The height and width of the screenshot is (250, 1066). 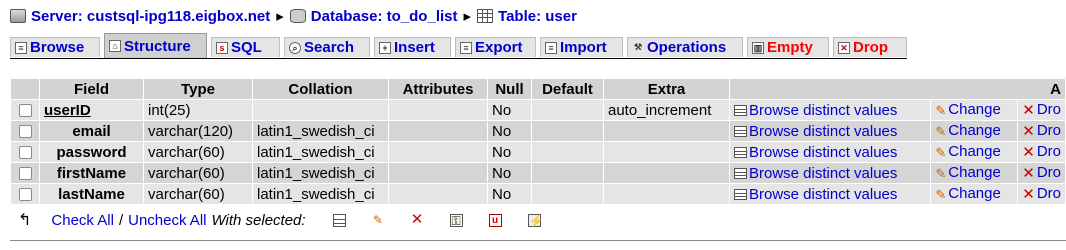 I want to click on empty-icon: ▥, so click(x=758, y=47).